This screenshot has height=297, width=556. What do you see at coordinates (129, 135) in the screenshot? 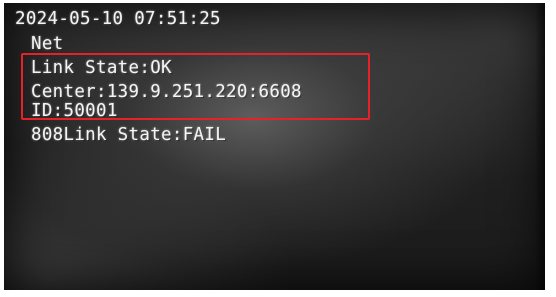
I see `osd-808-link-state: 808Link State:FAIL` at bounding box center [129, 135].